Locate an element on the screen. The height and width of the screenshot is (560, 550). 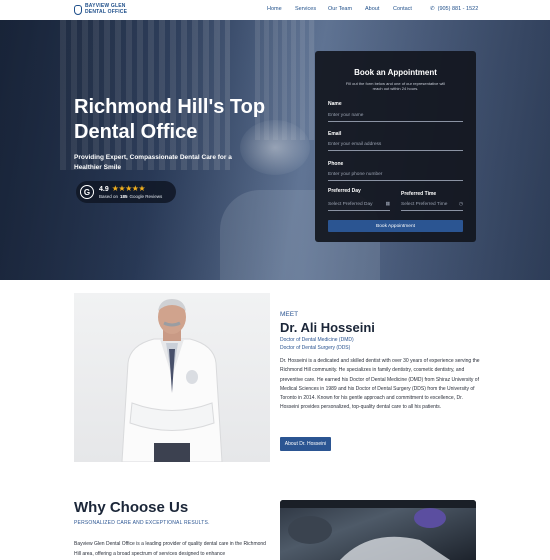
nav-services: Services is located at coordinates (305, 9).